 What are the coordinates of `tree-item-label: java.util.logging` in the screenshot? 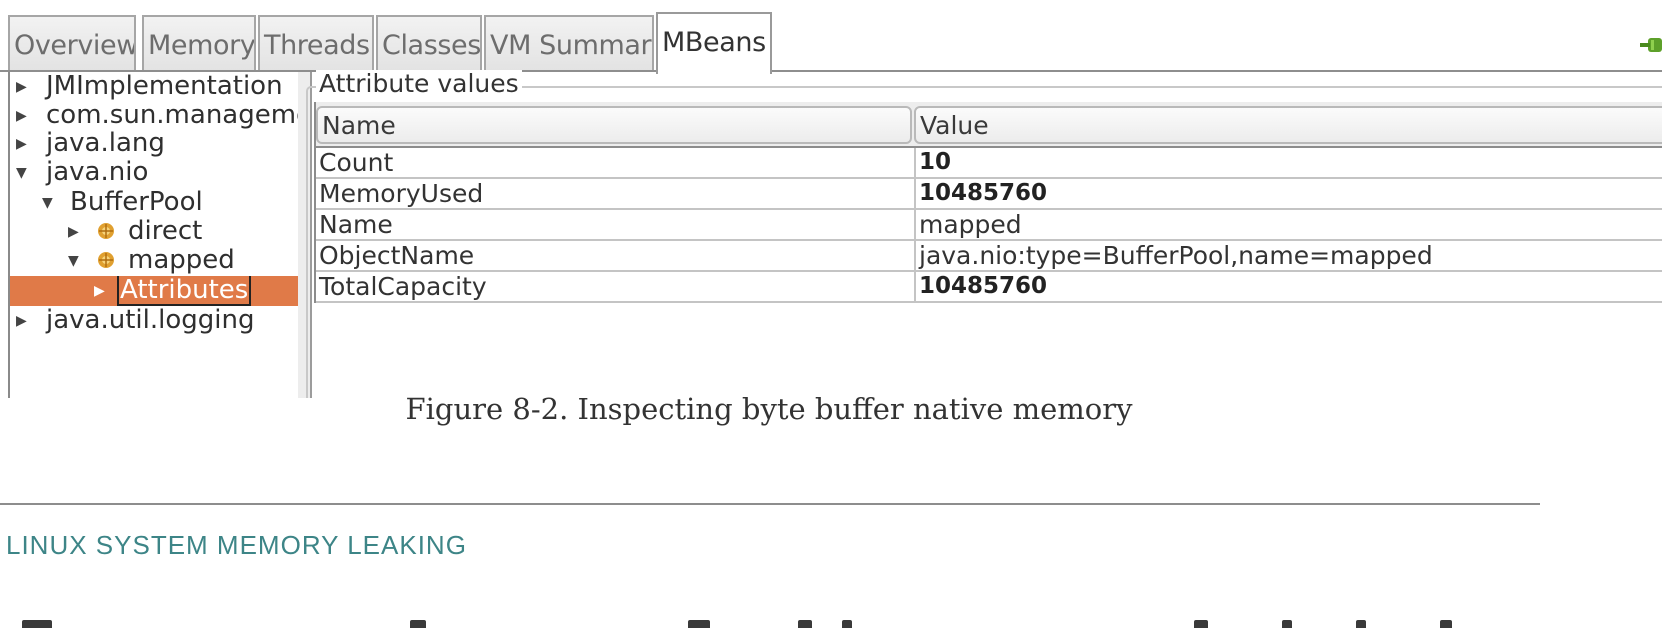 It's located at (150, 320).